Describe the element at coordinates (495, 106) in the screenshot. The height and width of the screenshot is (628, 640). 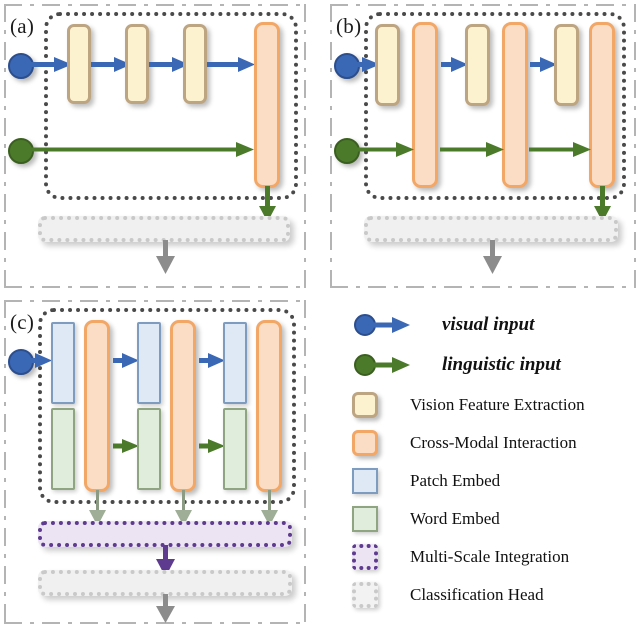
I see `panel-b-backbone-group` at that location.